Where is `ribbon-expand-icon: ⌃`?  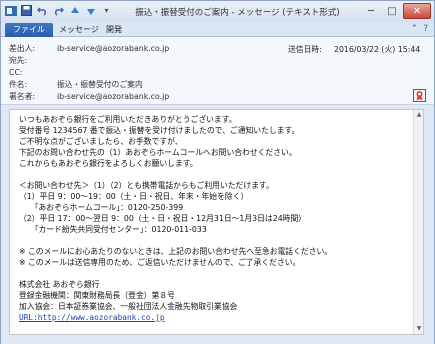 ribbon-expand-icon: ⌃ is located at coordinates (415, 29).